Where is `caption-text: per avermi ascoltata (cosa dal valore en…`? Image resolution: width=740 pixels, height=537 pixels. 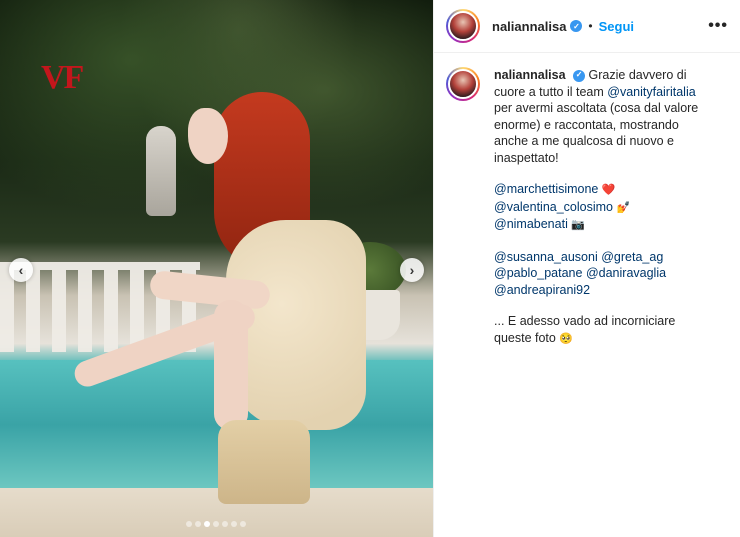 caption-text: per avermi ascoltata (cosa dal valore en… is located at coordinates (596, 133).